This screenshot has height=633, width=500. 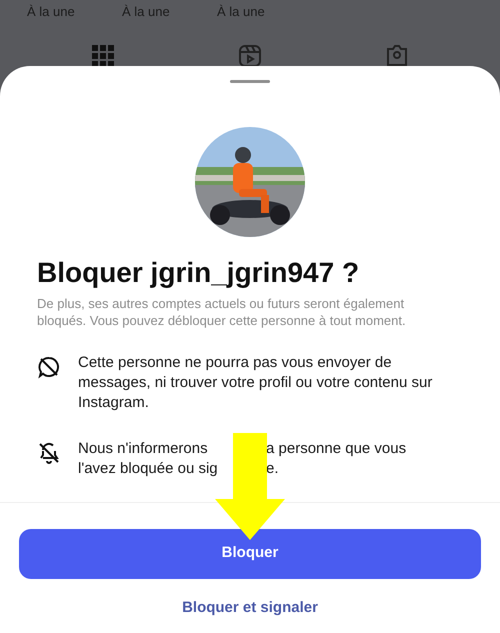 What do you see at coordinates (272, 469) in the screenshot?
I see `info-text: e.` at bounding box center [272, 469].